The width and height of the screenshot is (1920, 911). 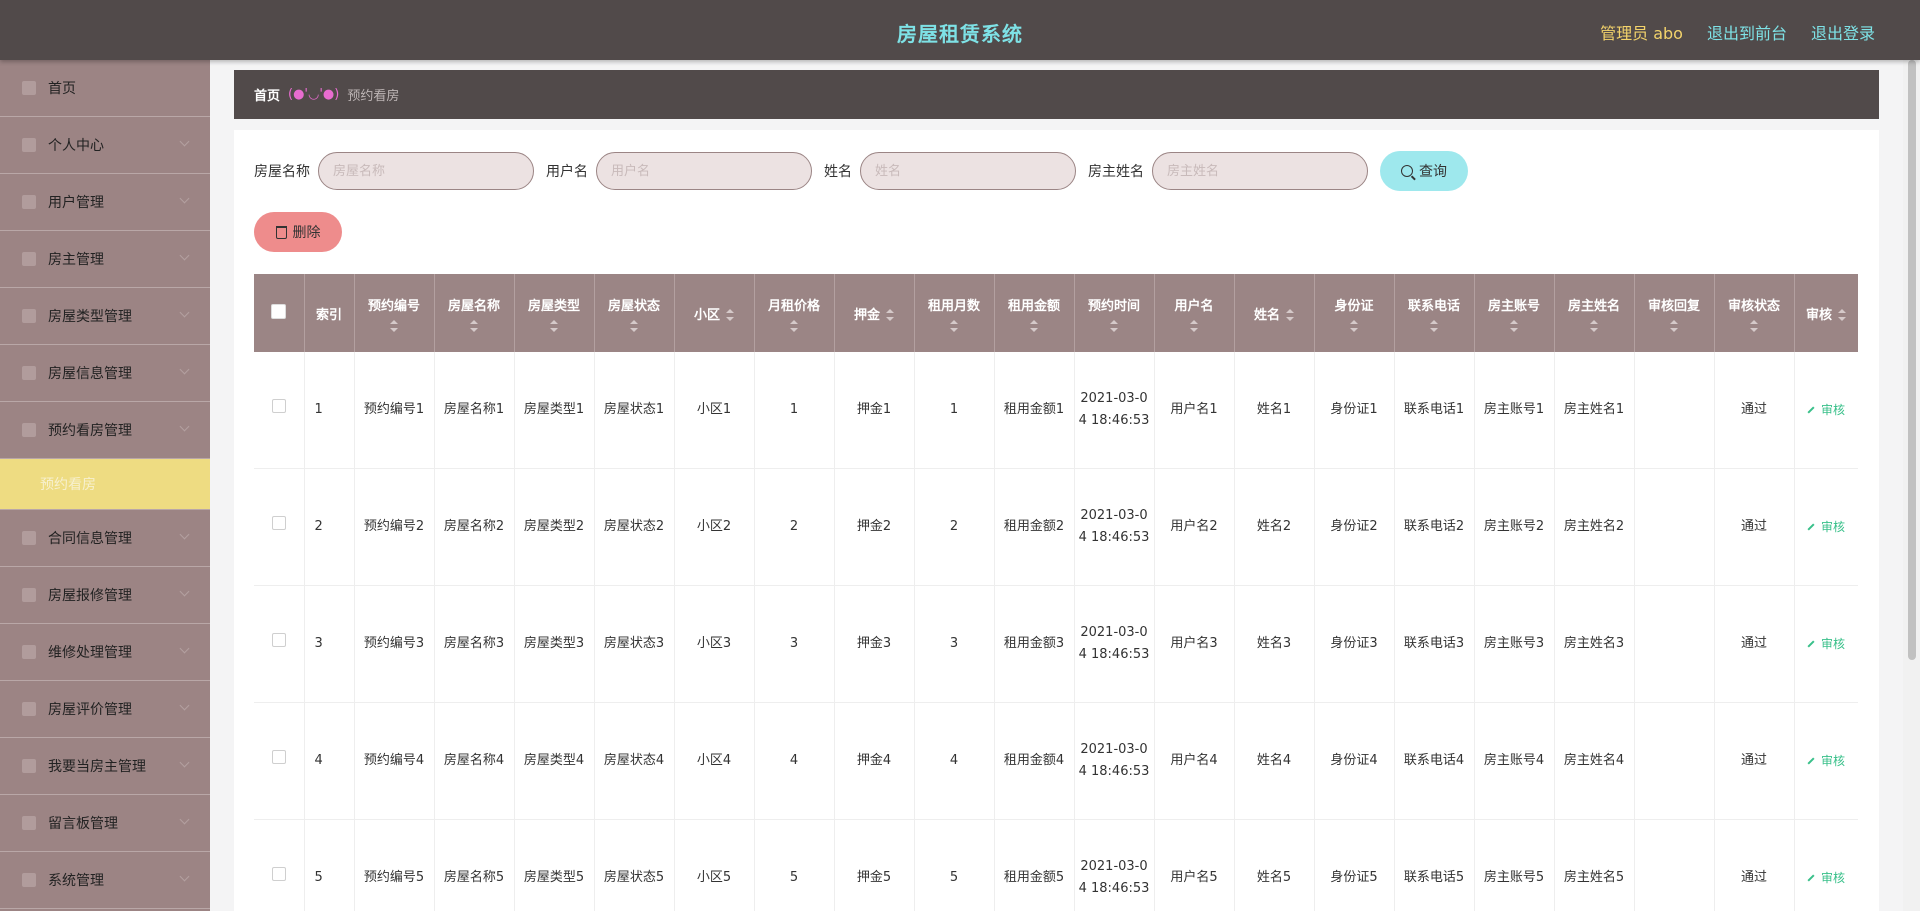 What do you see at coordinates (76, 203) in the screenshot?
I see `sidebar-item-label: 用户管理` at bounding box center [76, 203].